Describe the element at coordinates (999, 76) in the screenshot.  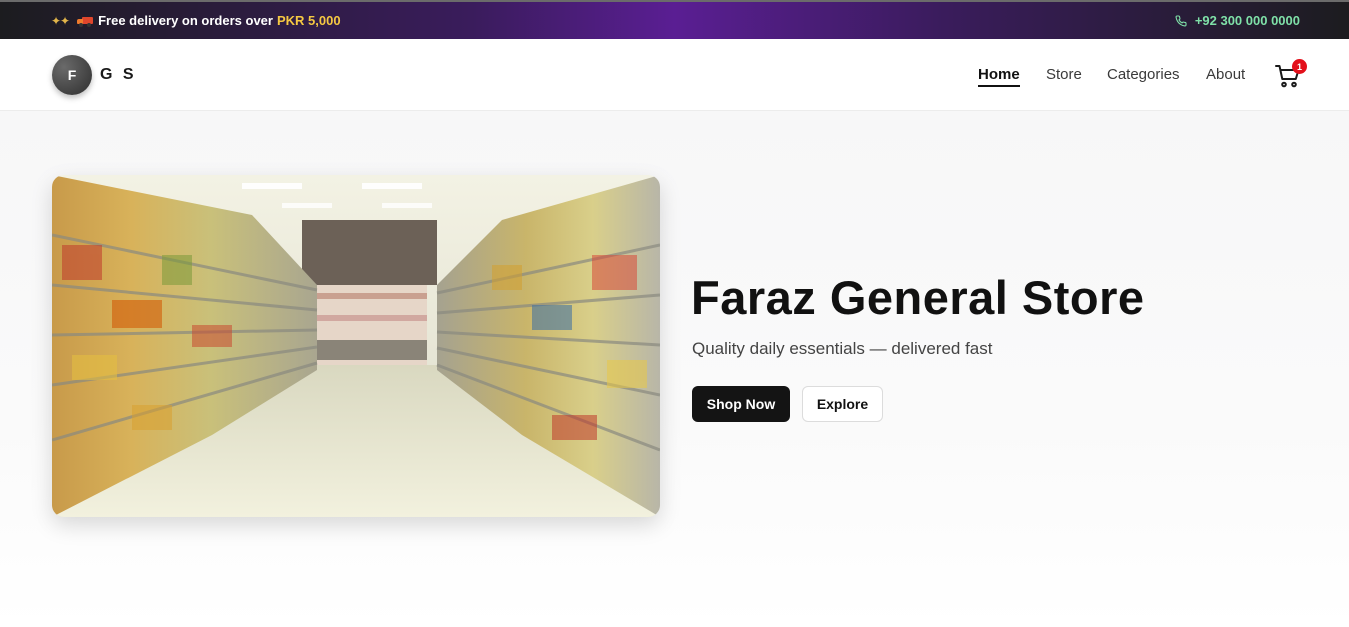
I see `nav-home: Home` at that location.